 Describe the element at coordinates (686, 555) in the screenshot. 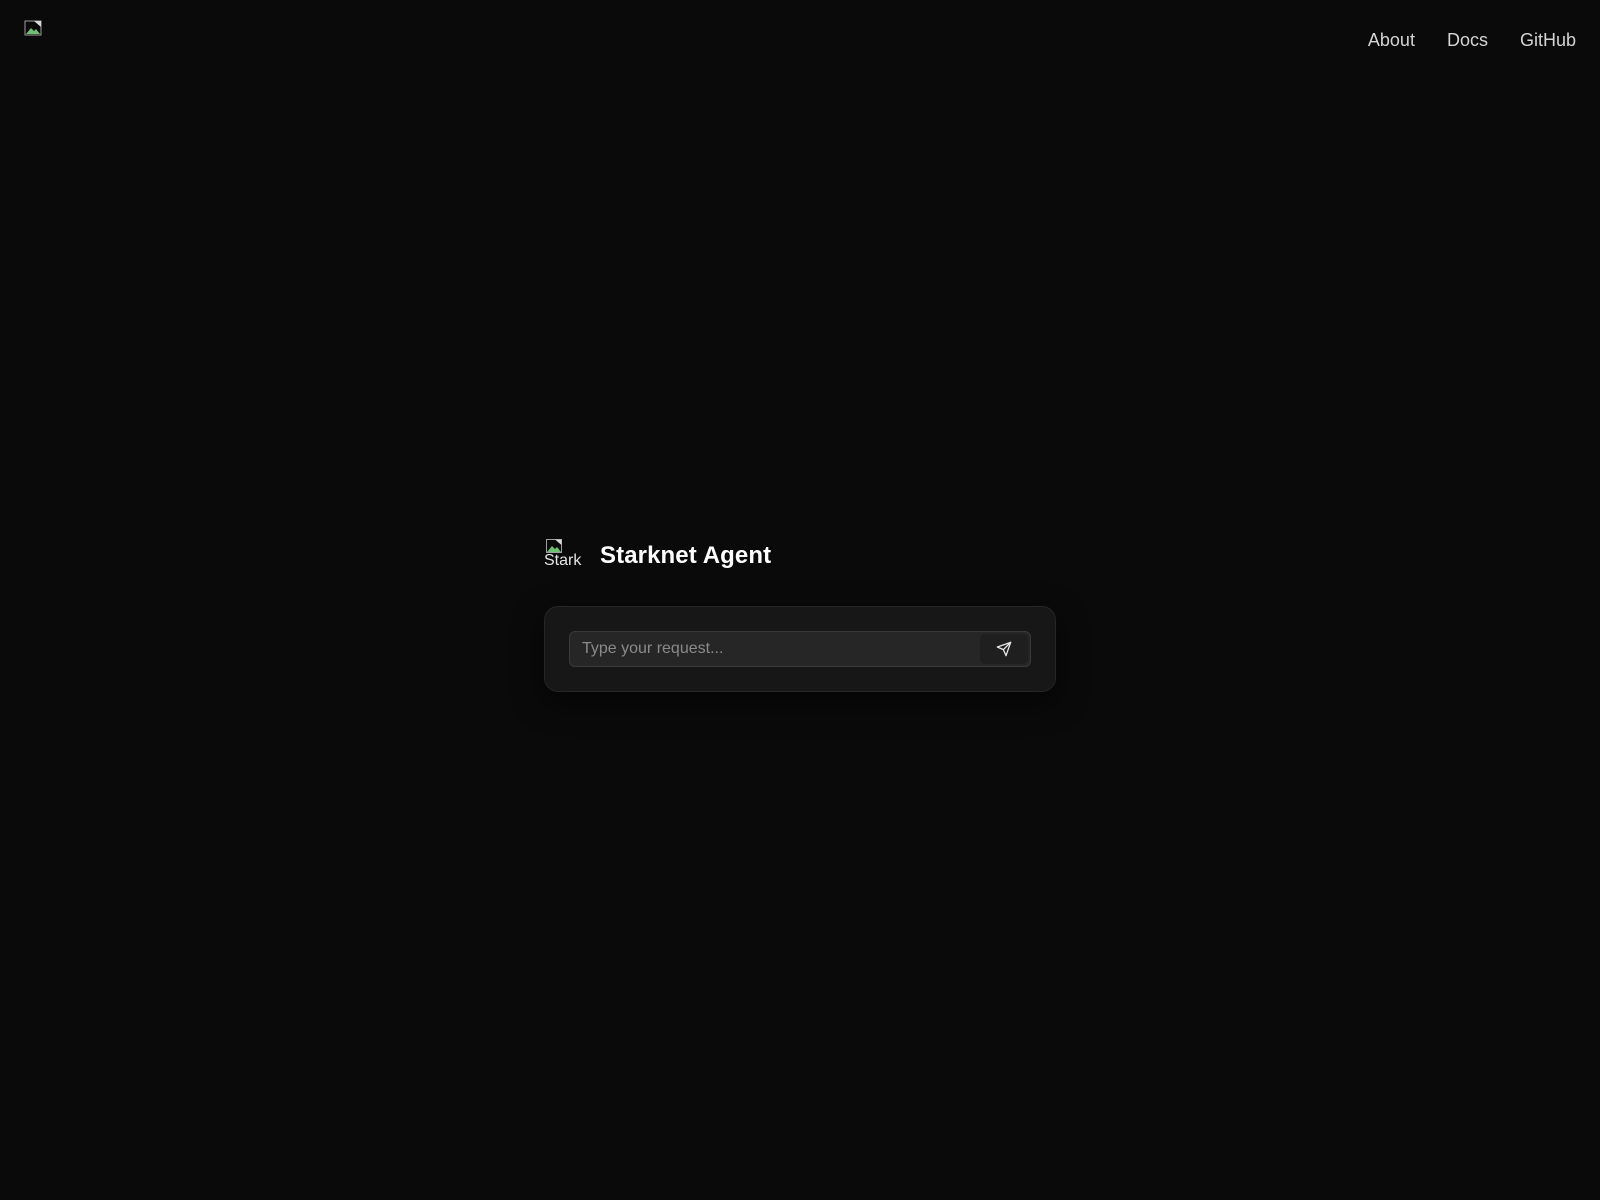

I see `page-title: Starknet Agent` at that location.